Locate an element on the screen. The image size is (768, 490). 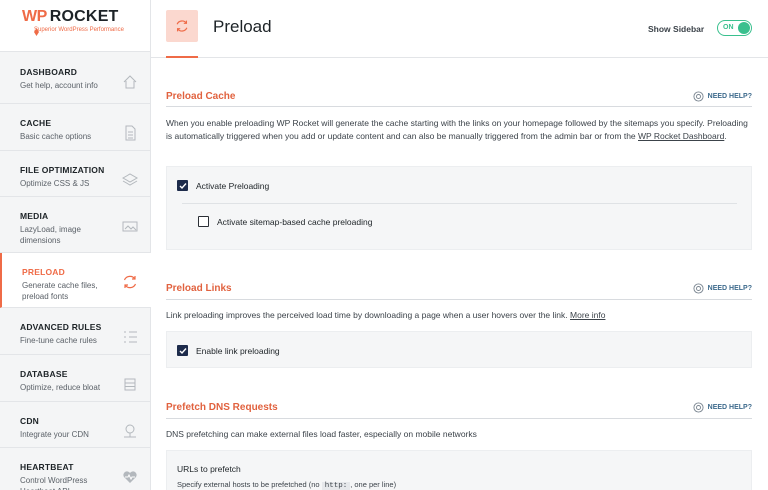
sidebar-item-desc: Generate cache files, preload fonts is located at coordinates (60, 291).